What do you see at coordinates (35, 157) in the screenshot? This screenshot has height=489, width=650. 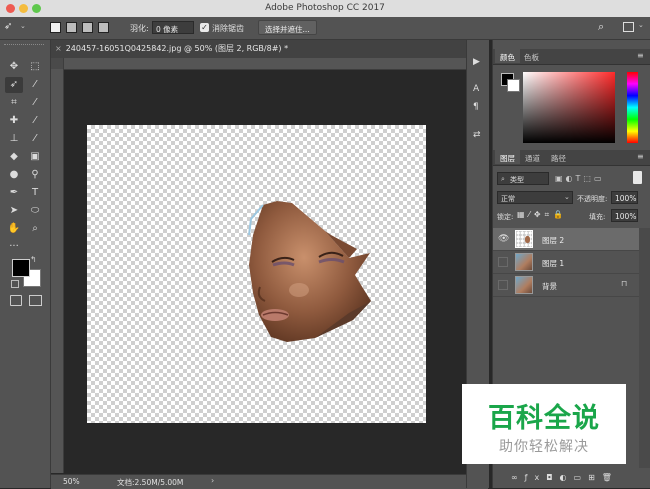 I see `gradient-tool-icon: ▣` at bounding box center [35, 157].